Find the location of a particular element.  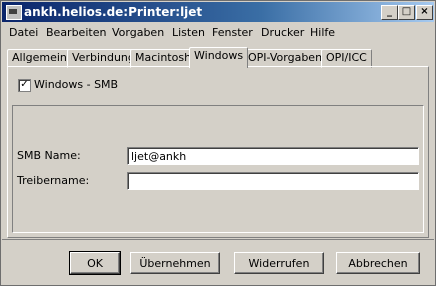

revert-button: Widerrufen is located at coordinates (279, 263).